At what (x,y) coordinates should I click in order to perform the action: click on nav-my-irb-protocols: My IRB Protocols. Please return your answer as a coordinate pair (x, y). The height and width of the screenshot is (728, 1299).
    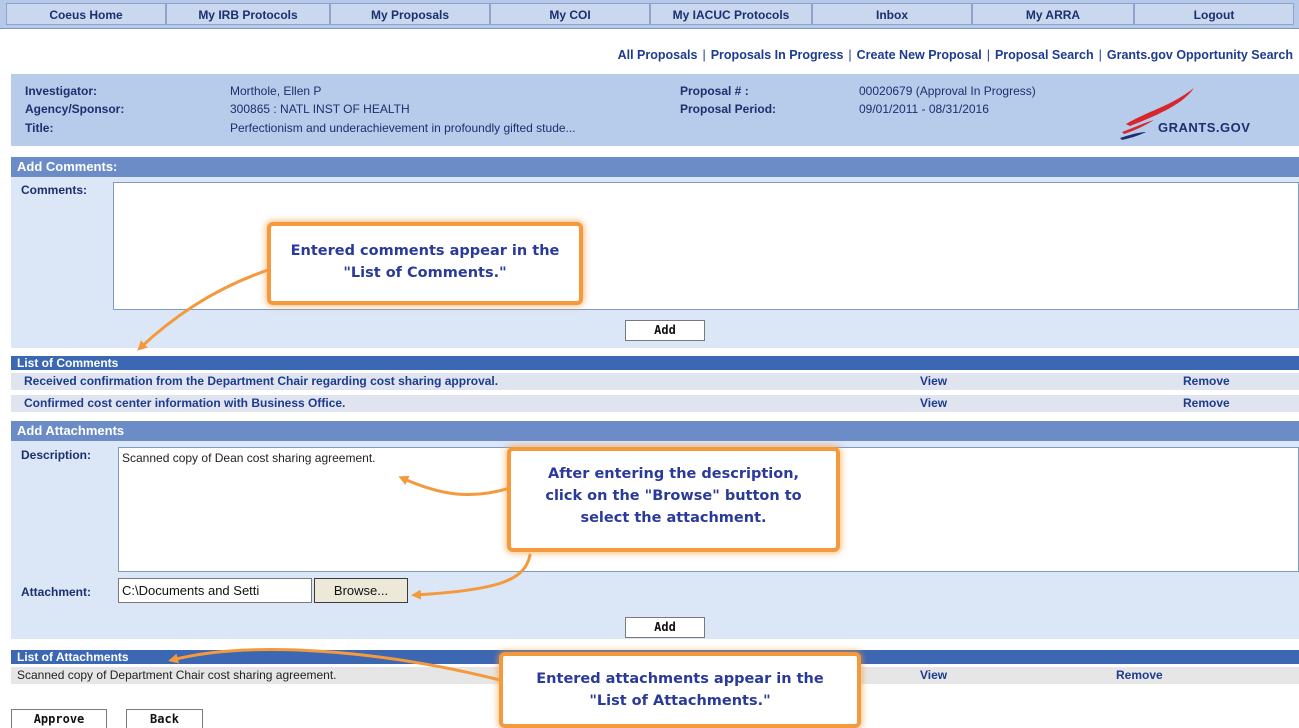
    Looking at the image, I should click on (248, 14).